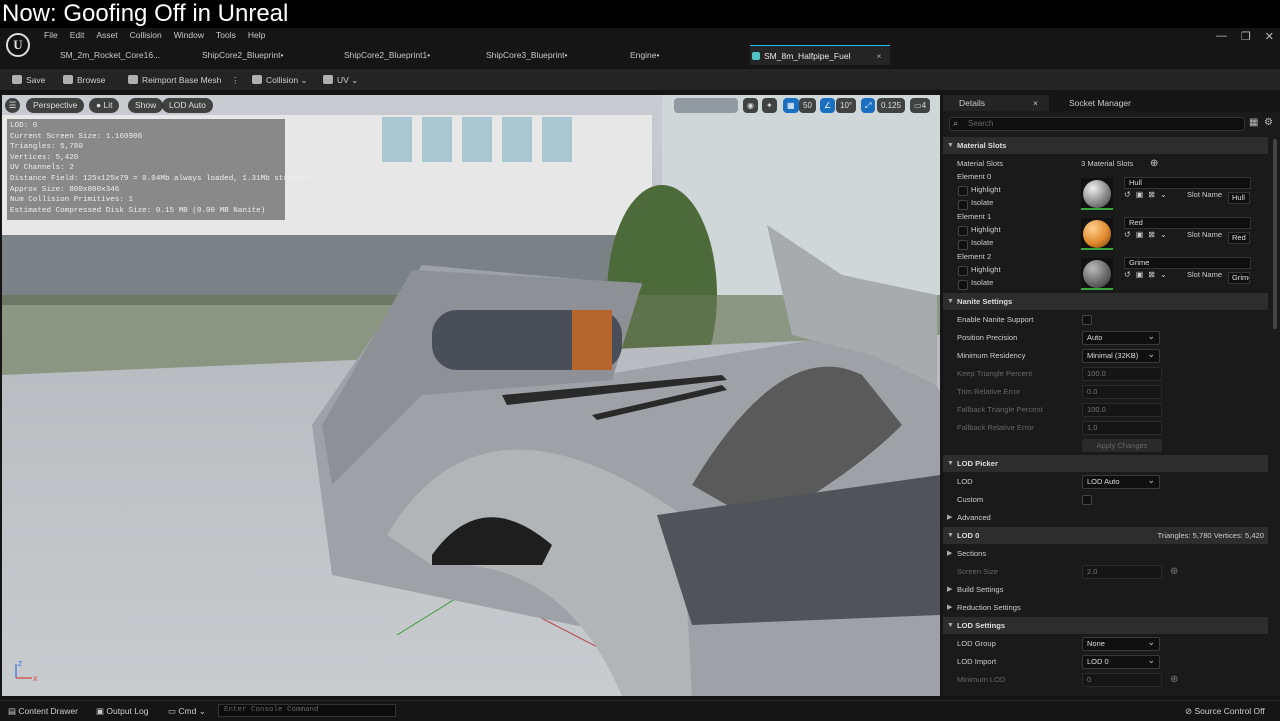 The image size is (1280, 721). I want to click on perspective-button: Perspective, so click(55, 105).